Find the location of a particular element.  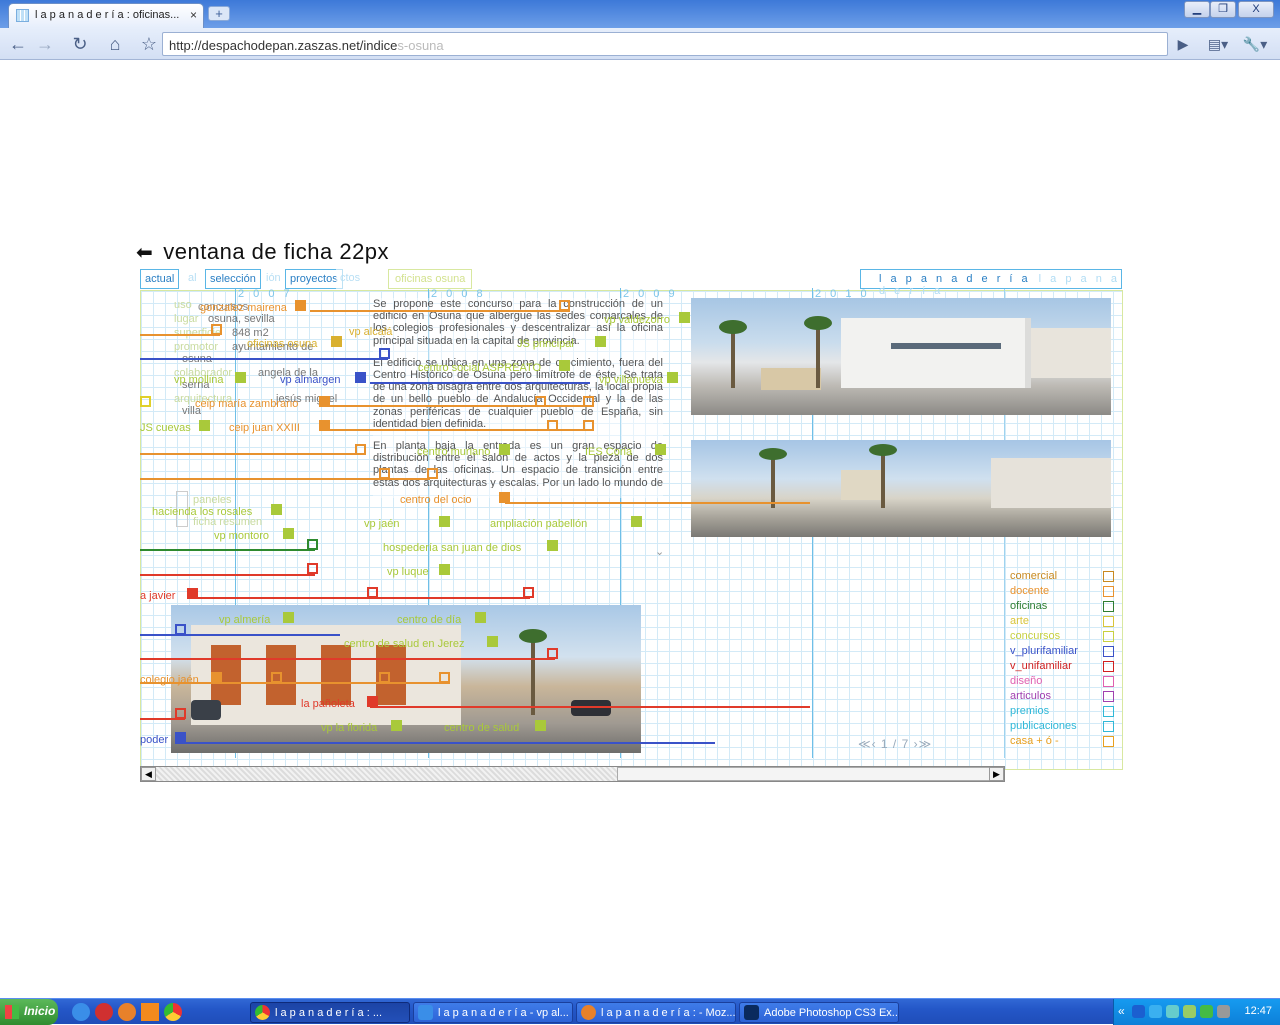

project-label: centro de salud en Jerez is located at coordinates (404, 644).